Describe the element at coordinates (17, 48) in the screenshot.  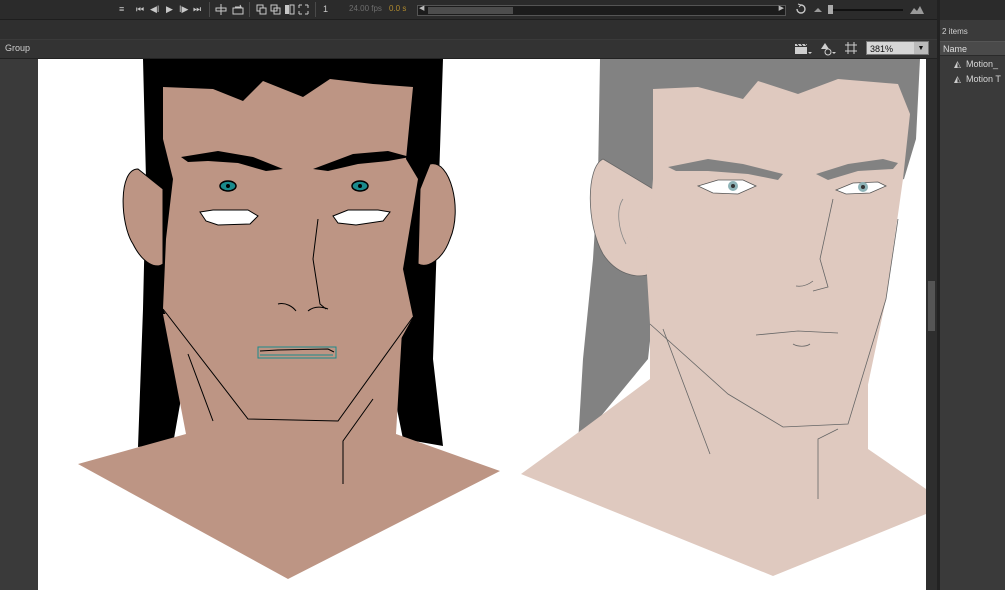
I see `breadcrumb: Group` at that location.